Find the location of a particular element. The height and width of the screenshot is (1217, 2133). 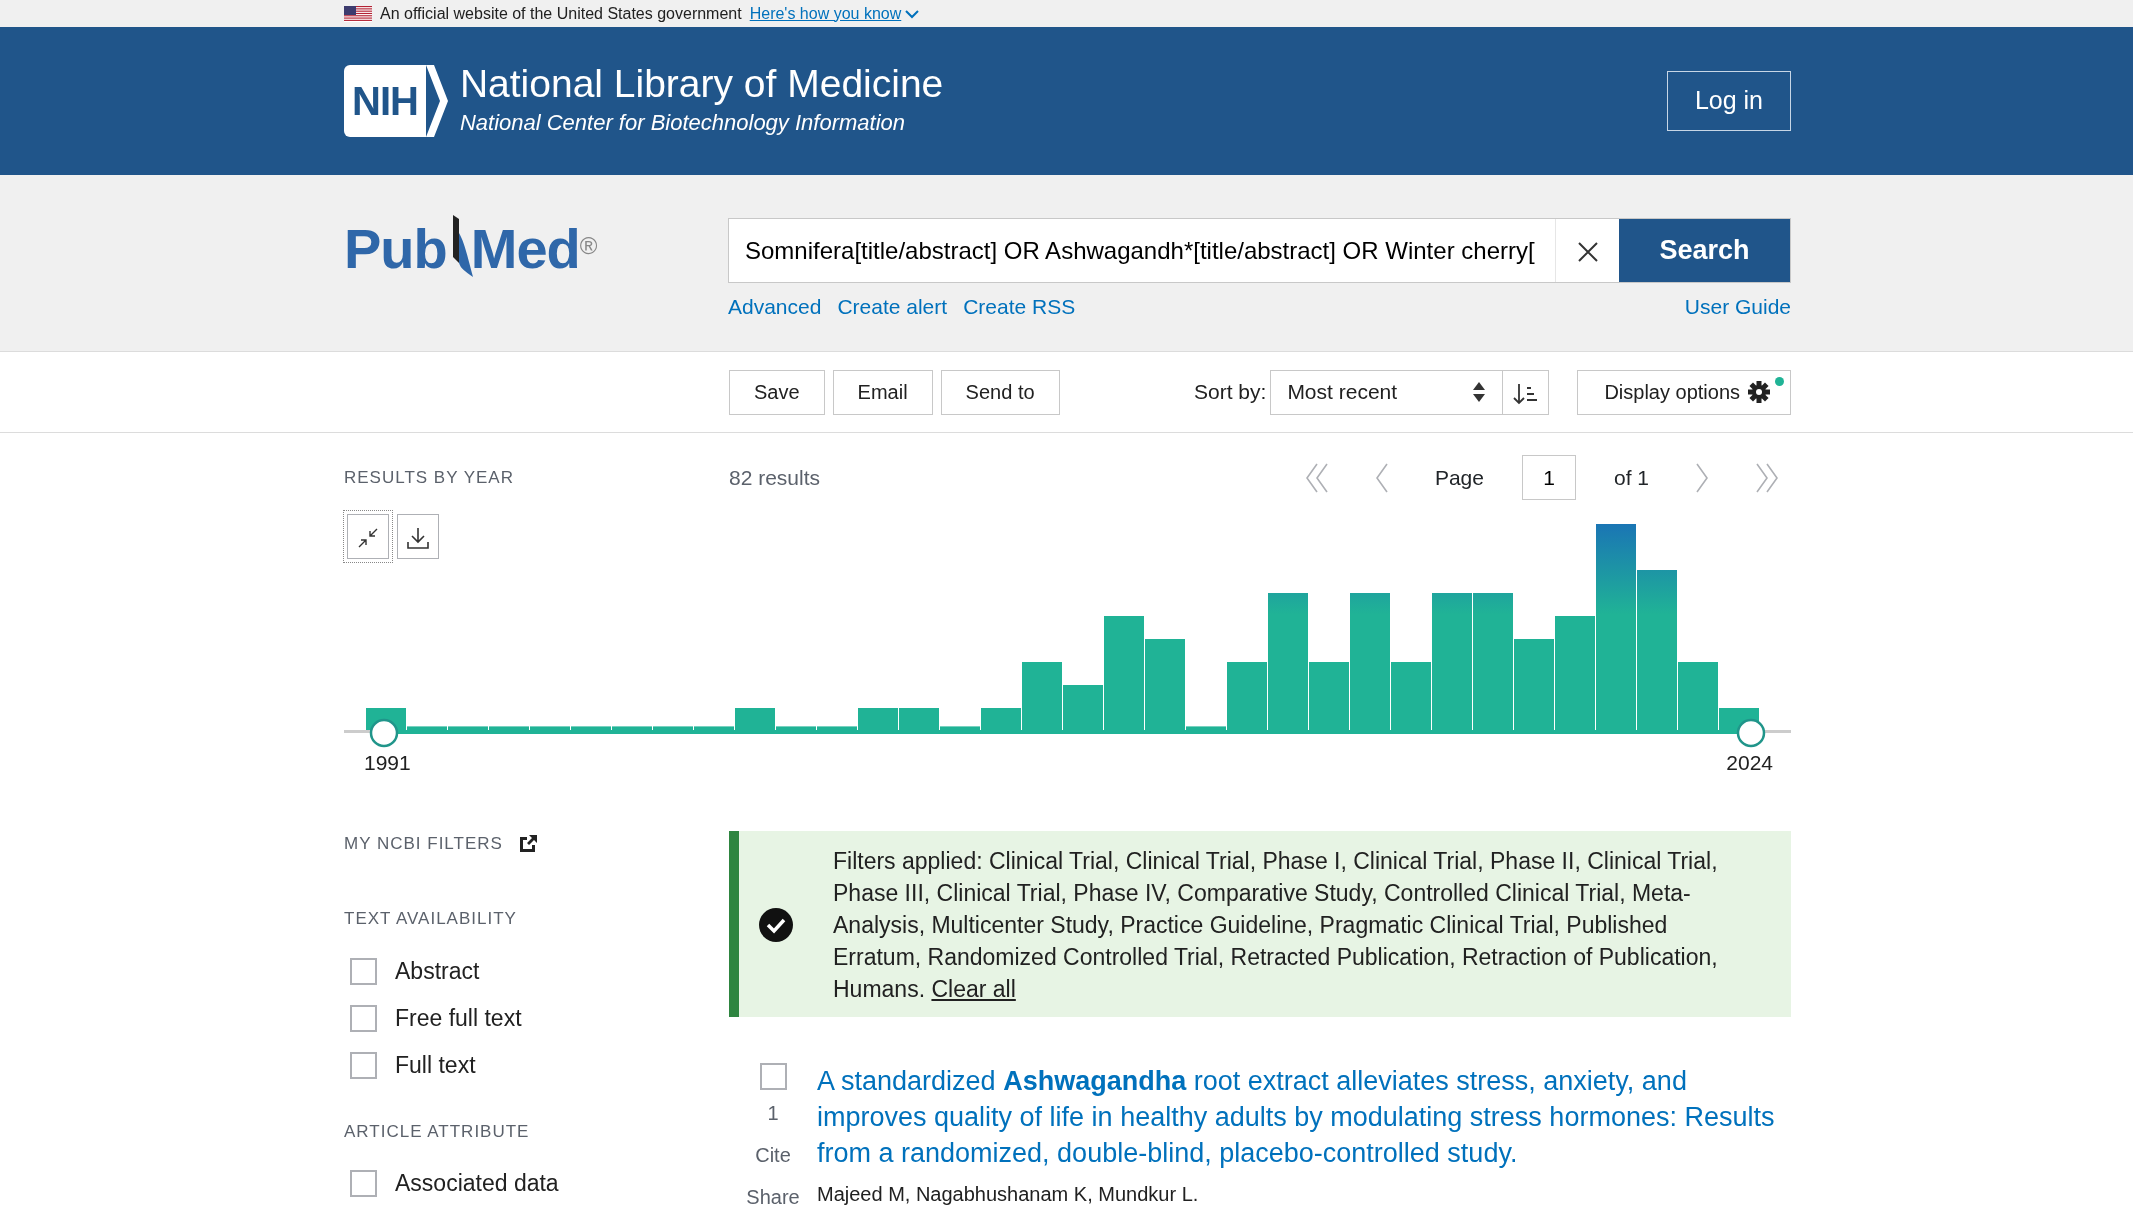

section-heading: TEXT AVAILABILITY is located at coordinates (431, 919).